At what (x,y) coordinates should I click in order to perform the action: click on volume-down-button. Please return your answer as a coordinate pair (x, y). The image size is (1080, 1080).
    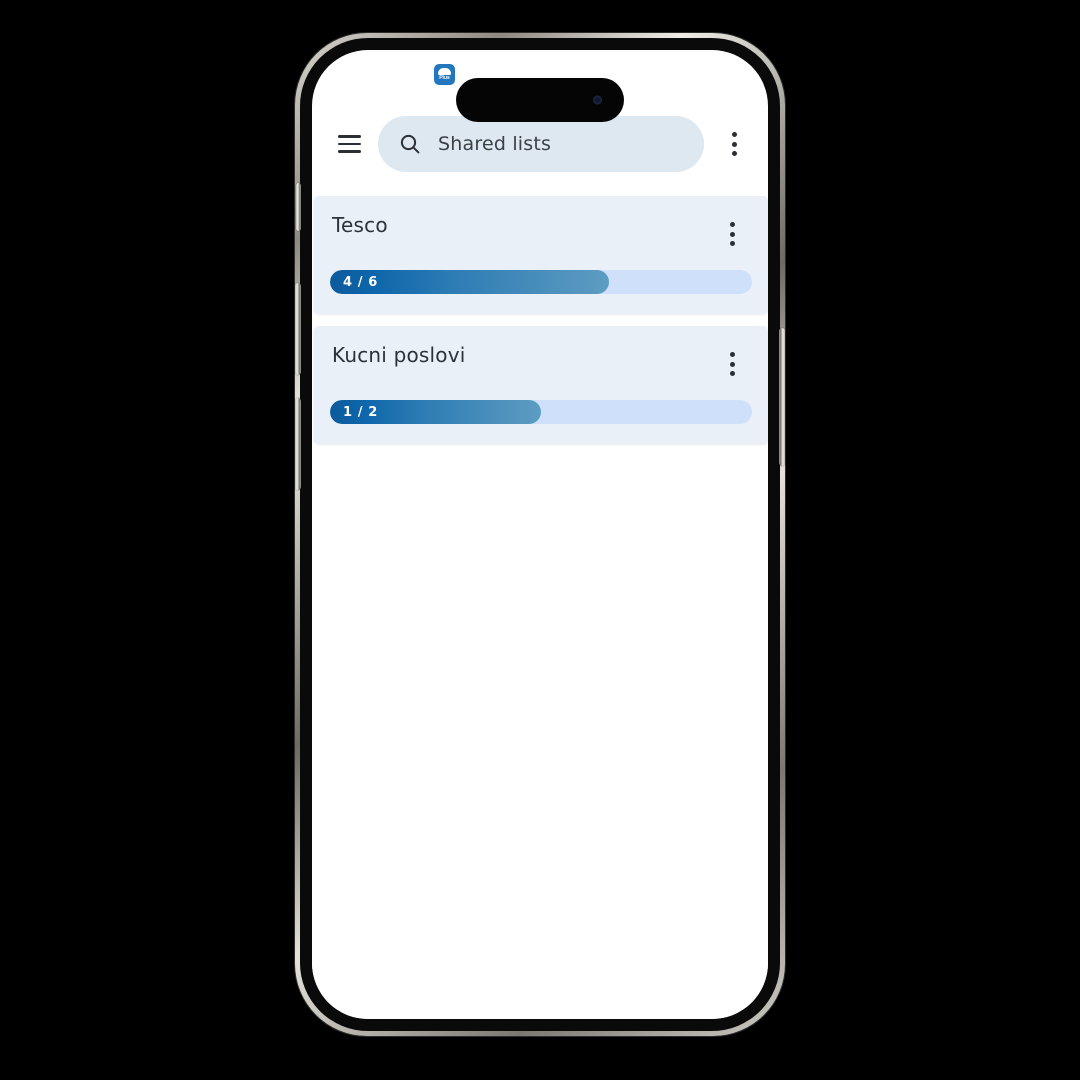
    Looking at the image, I should click on (298, 444).